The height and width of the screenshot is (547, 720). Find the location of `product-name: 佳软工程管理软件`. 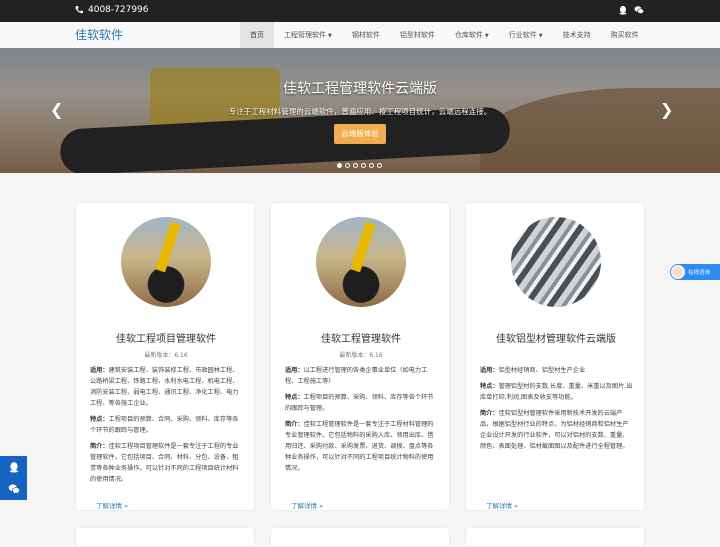

product-name: 佳软工程管理软件 is located at coordinates (361, 337).